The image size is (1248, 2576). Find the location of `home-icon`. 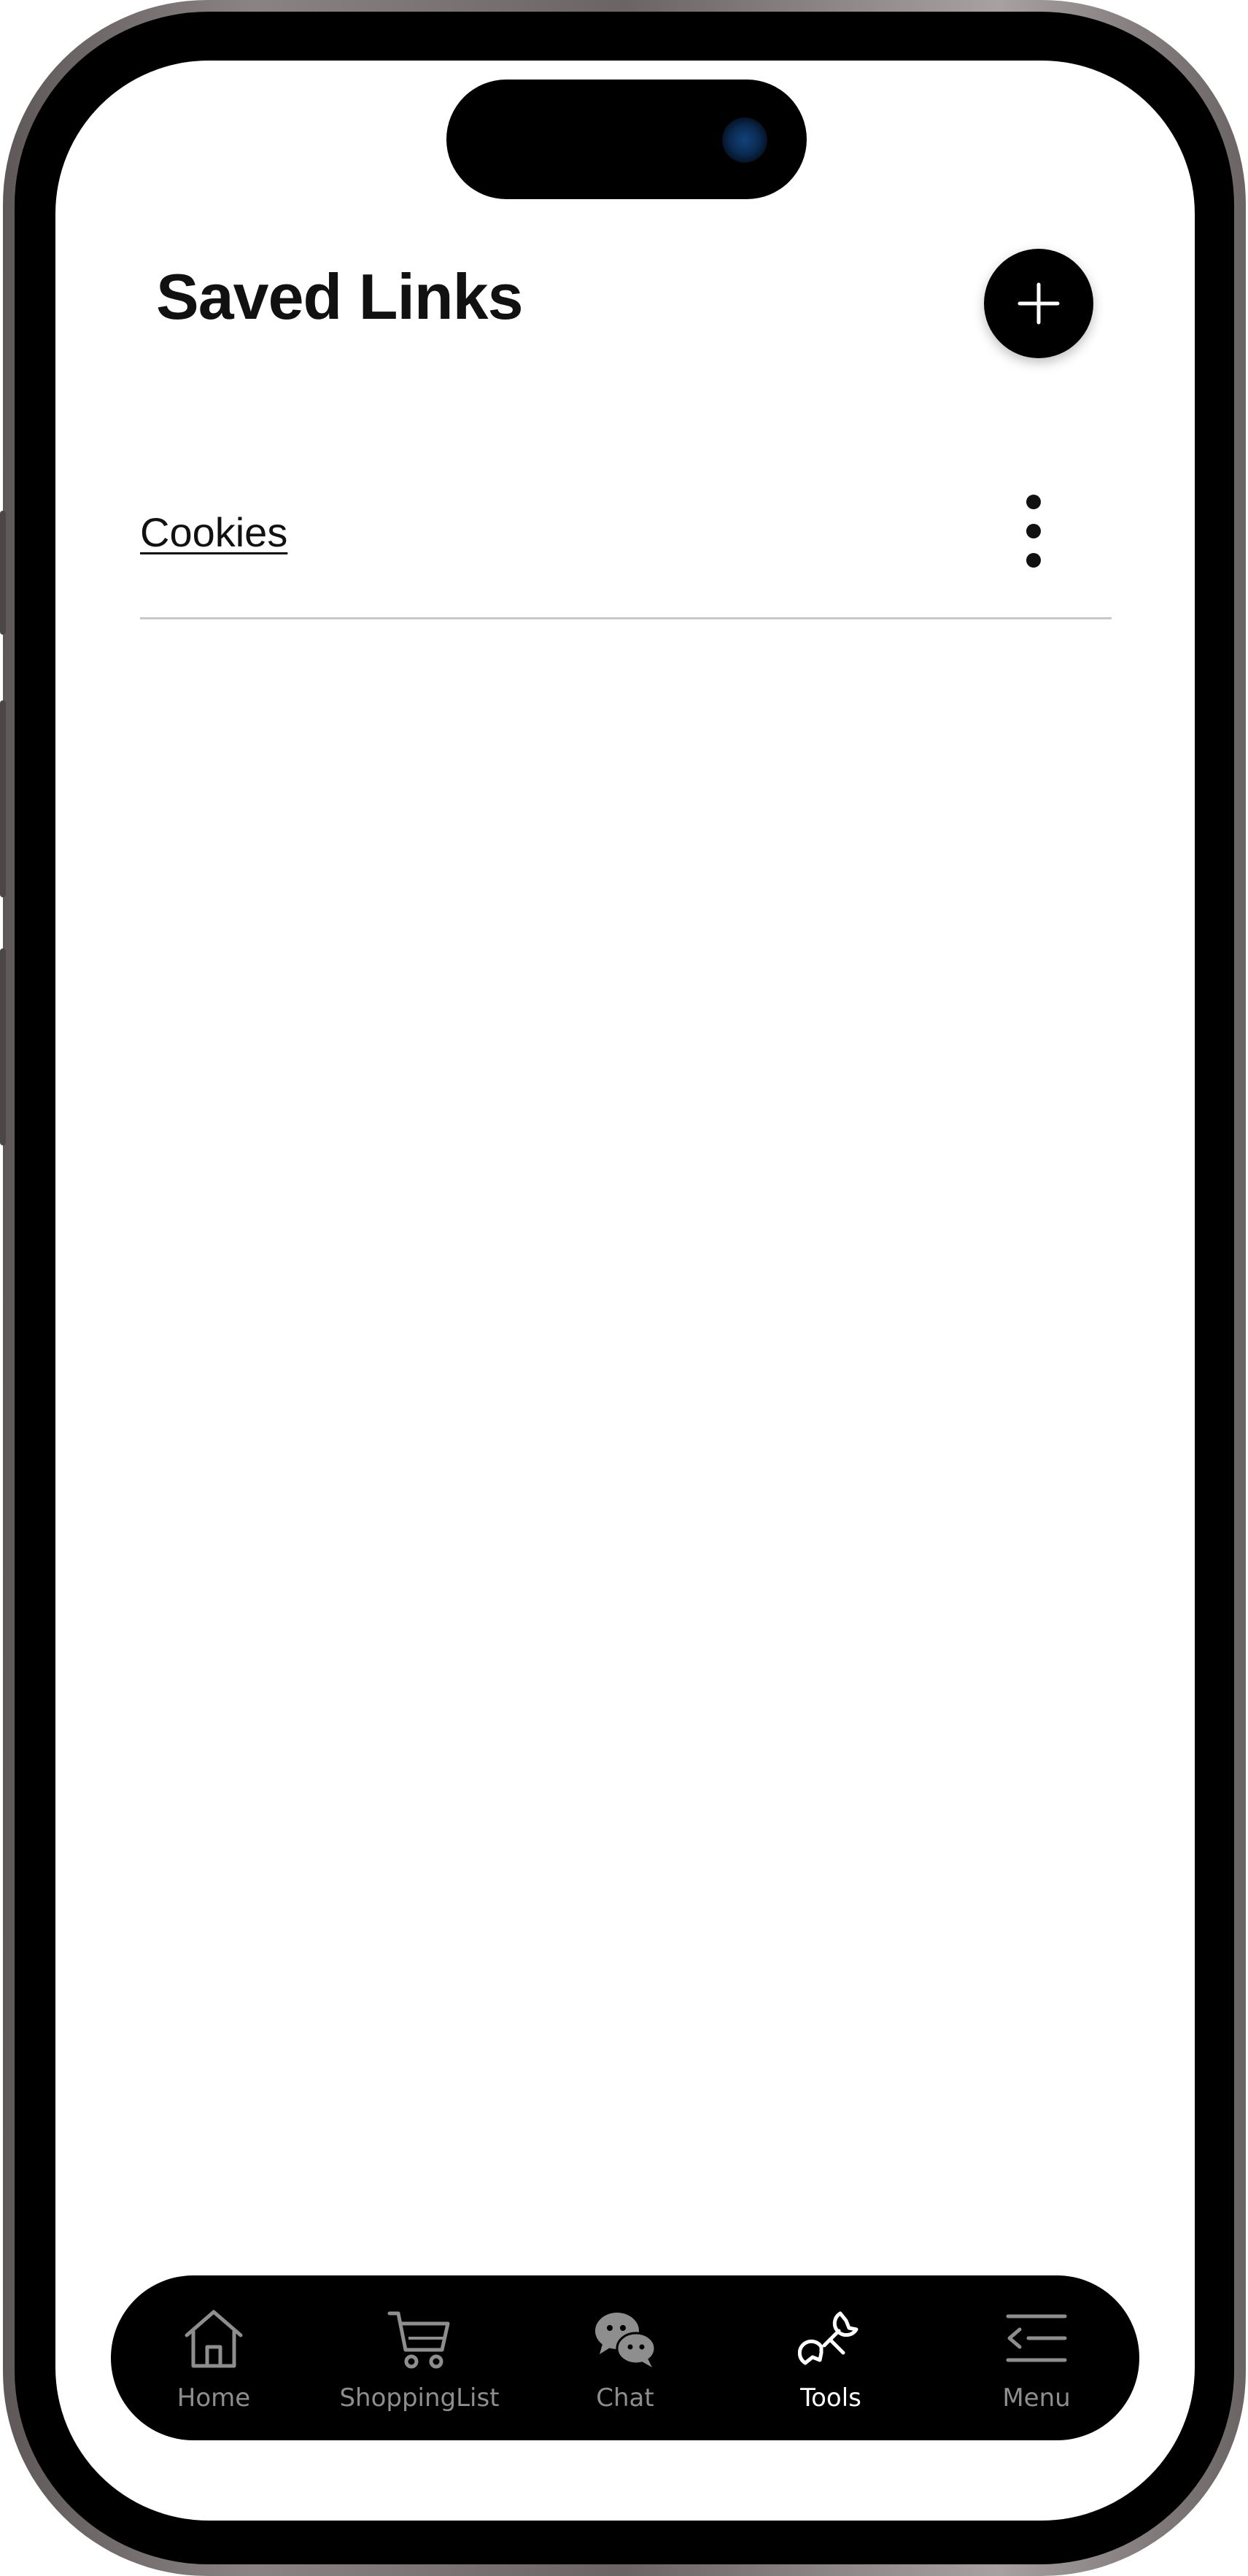

home-icon is located at coordinates (214, 2339).